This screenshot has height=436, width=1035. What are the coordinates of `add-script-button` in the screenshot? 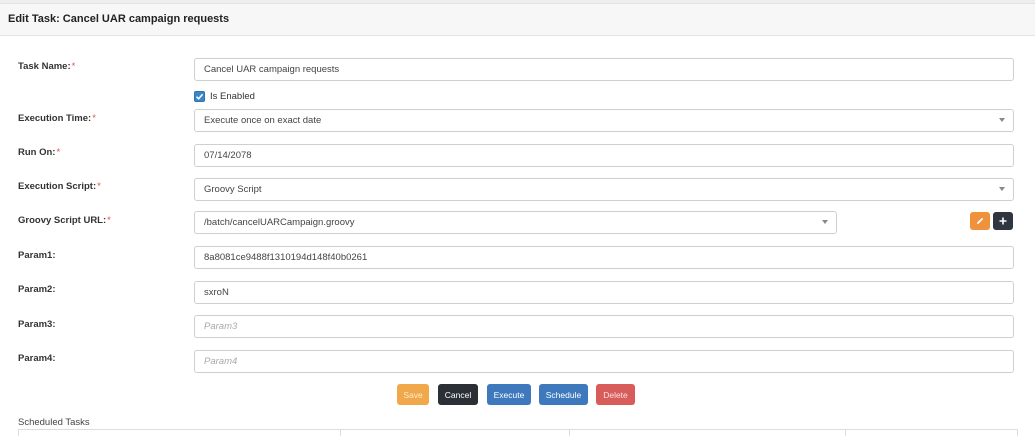 It's located at (1003, 221).